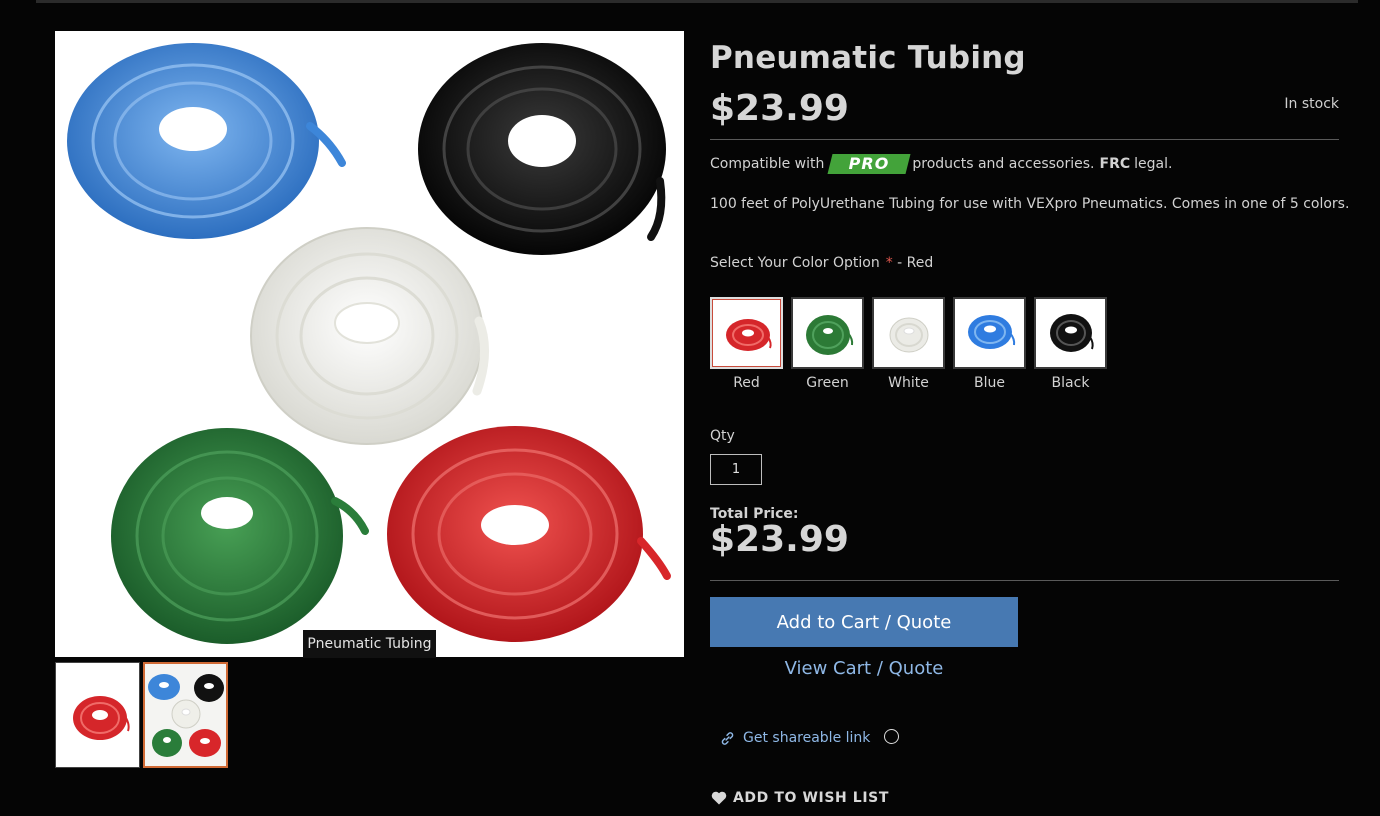 This screenshot has width=1380, height=816. Describe the element at coordinates (1115, 164) in the screenshot. I see `frc-label: FRC` at that location.